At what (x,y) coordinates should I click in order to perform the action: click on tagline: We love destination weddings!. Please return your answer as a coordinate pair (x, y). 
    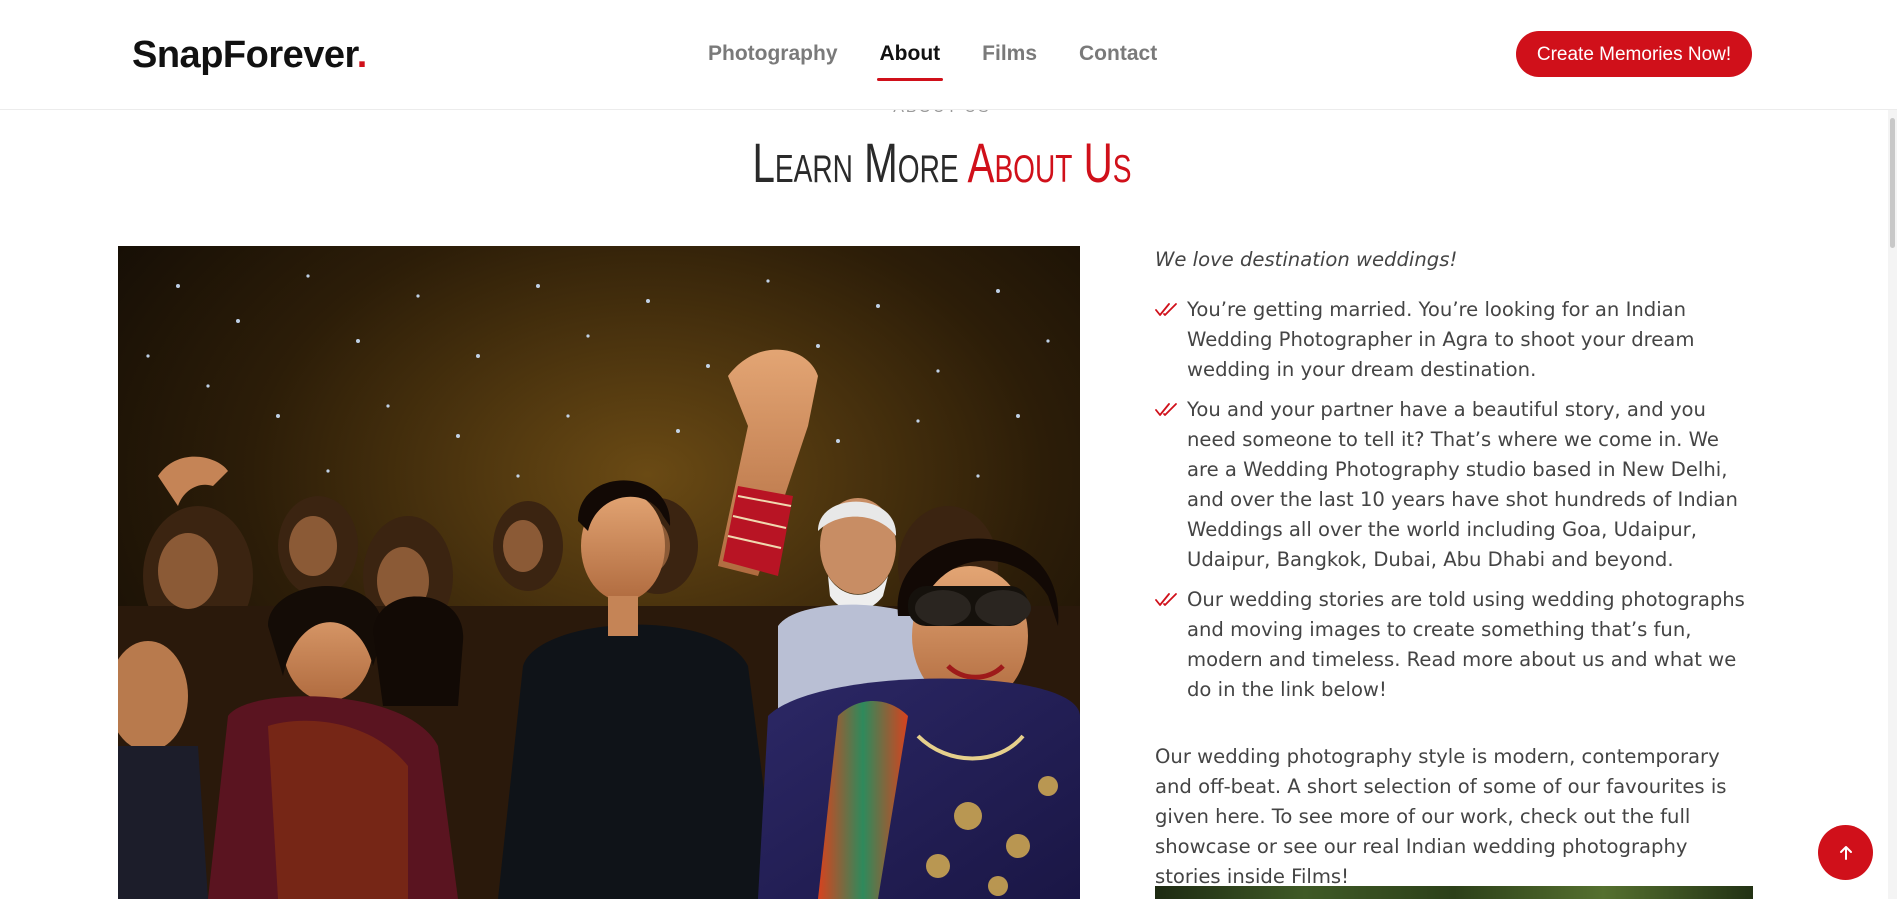
    Looking at the image, I should click on (1306, 259).